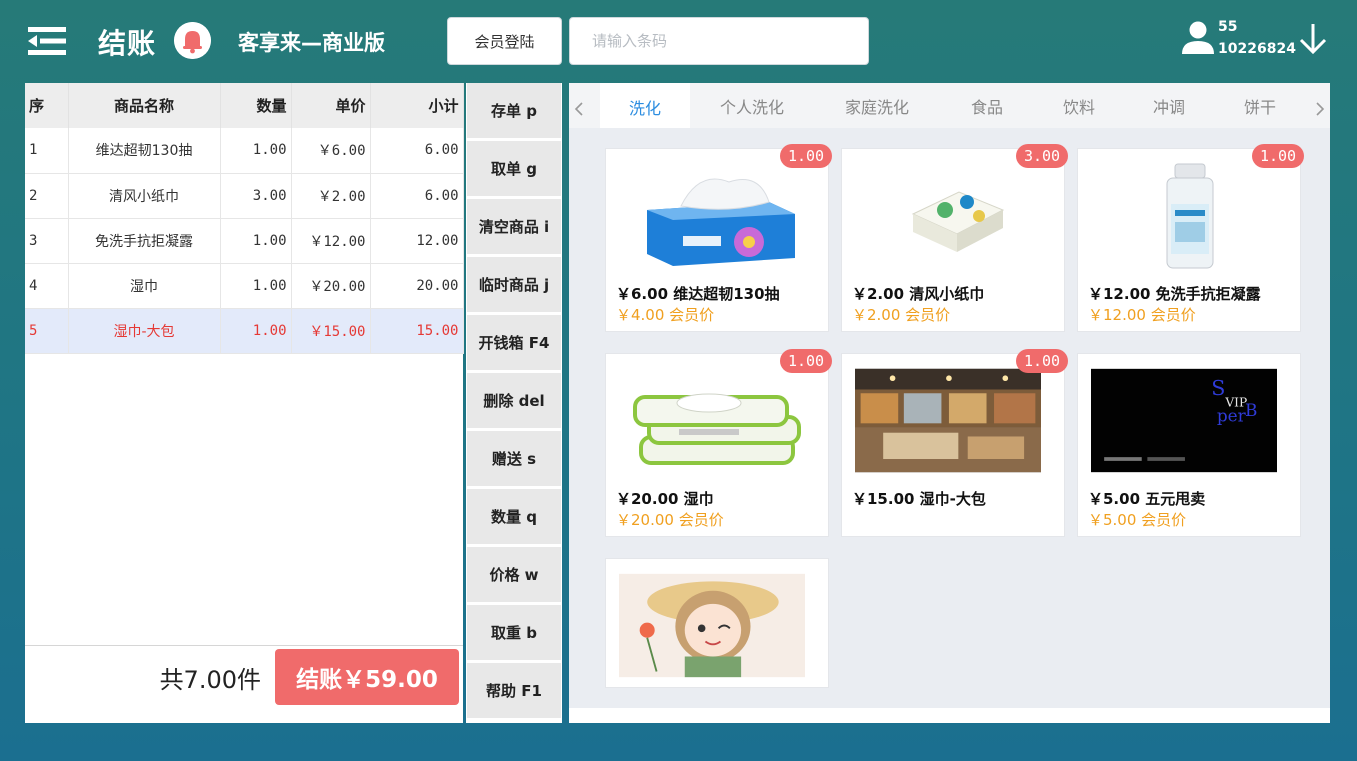  I want to click on open-cash-drawer-button: 开钱箱 F4, so click(514, 342).